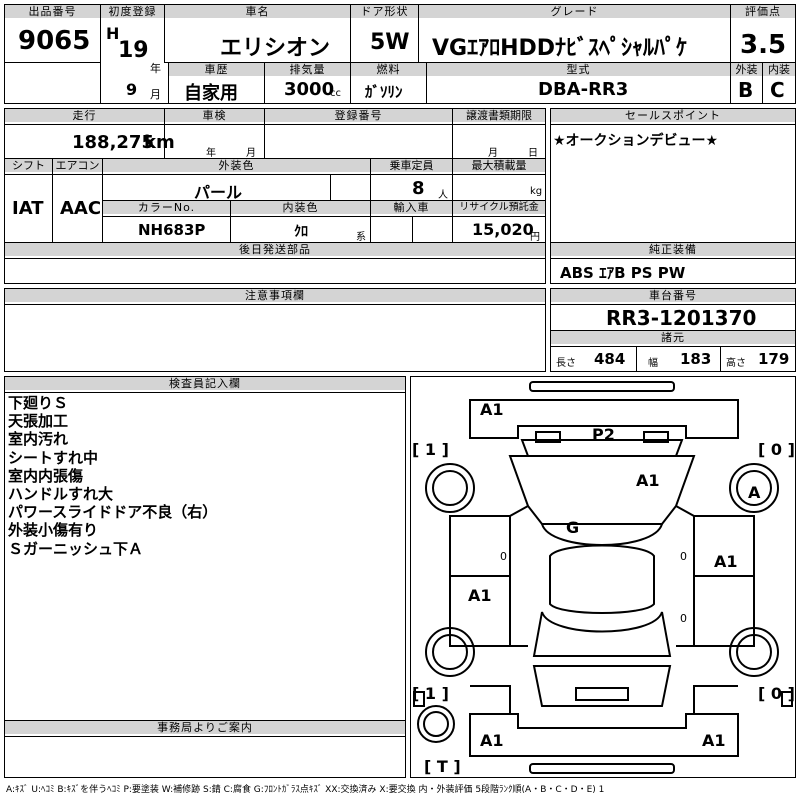 This screenshot has height=800, width=800. Describe the element at coordinates (499, 115) in the screenshot. I see `deadline-label: 譲渡書類期限` at that location.